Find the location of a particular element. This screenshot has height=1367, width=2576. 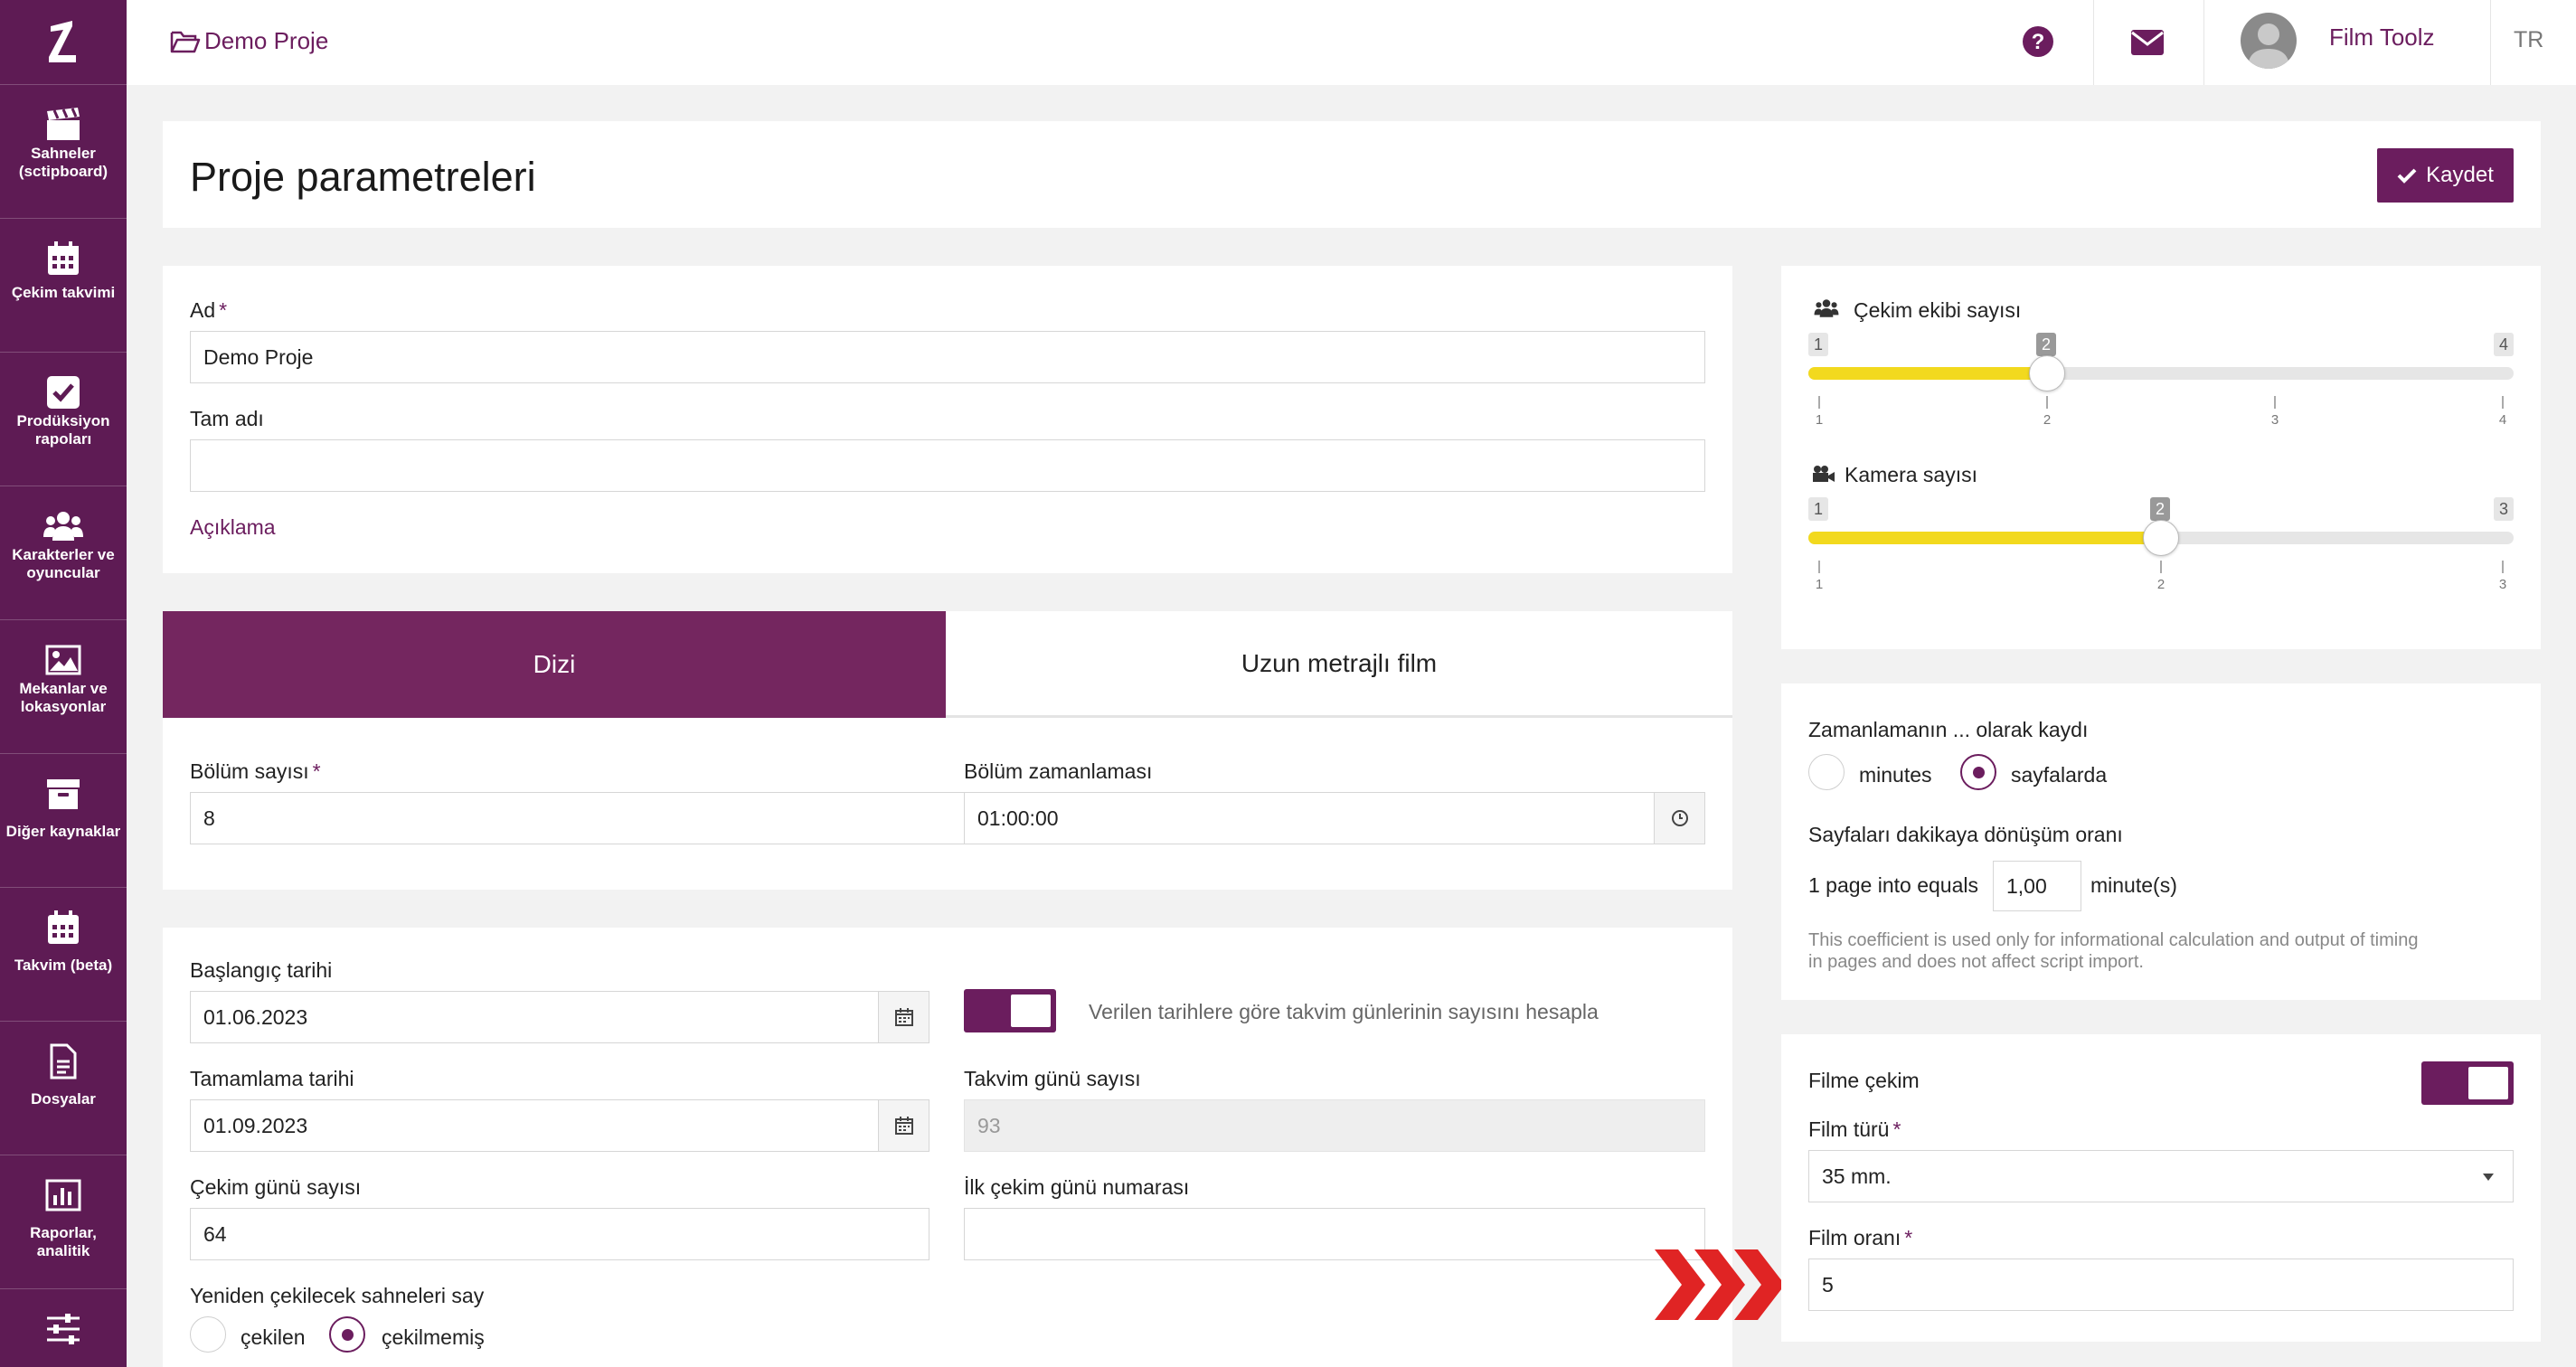

ratio-prefix: 1 page into equals is located at coordinates (1893, 885).